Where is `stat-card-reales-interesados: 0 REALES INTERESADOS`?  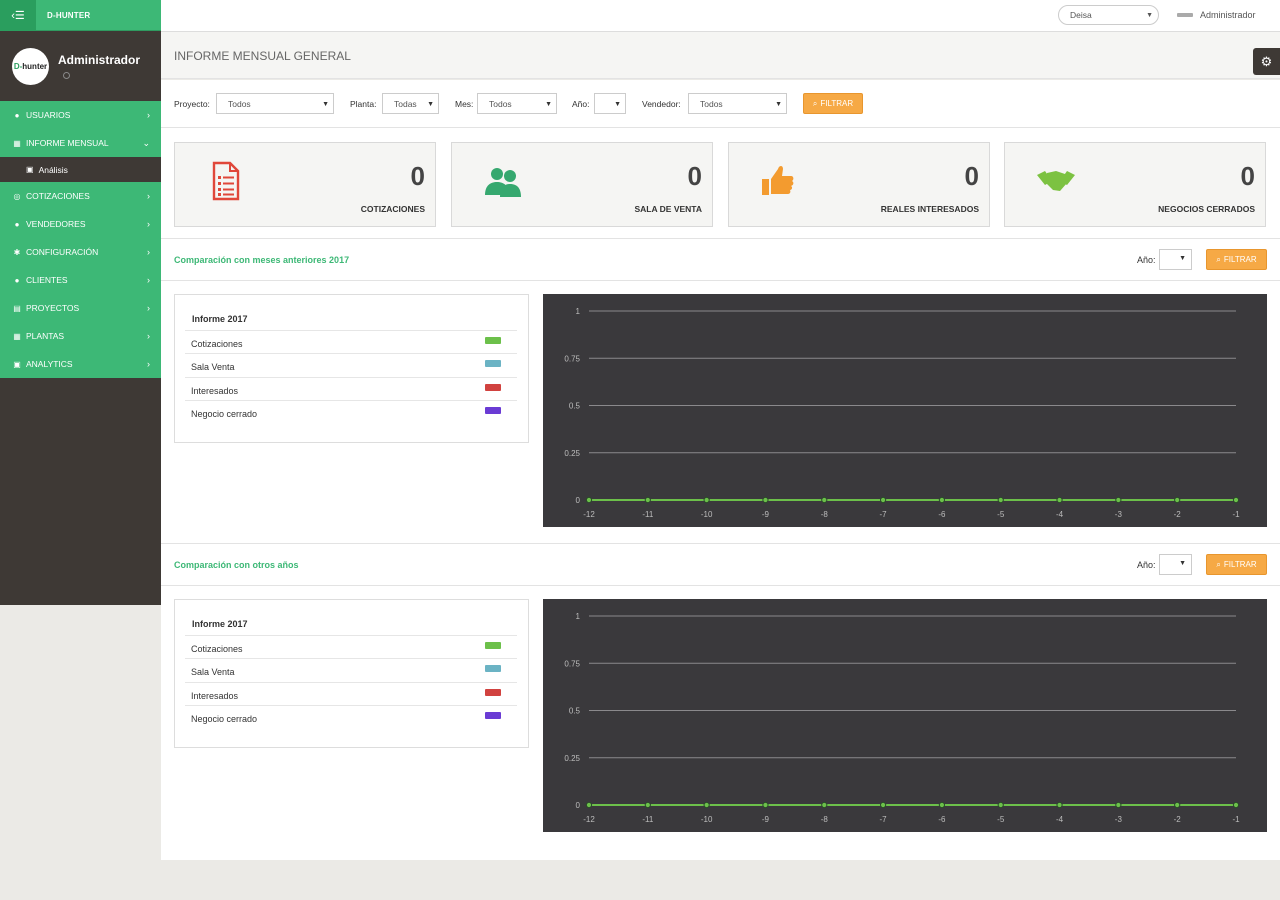
stat-card-reales-interesados: 0 REALES INTERESADOS is located at coordinates (859, 184).